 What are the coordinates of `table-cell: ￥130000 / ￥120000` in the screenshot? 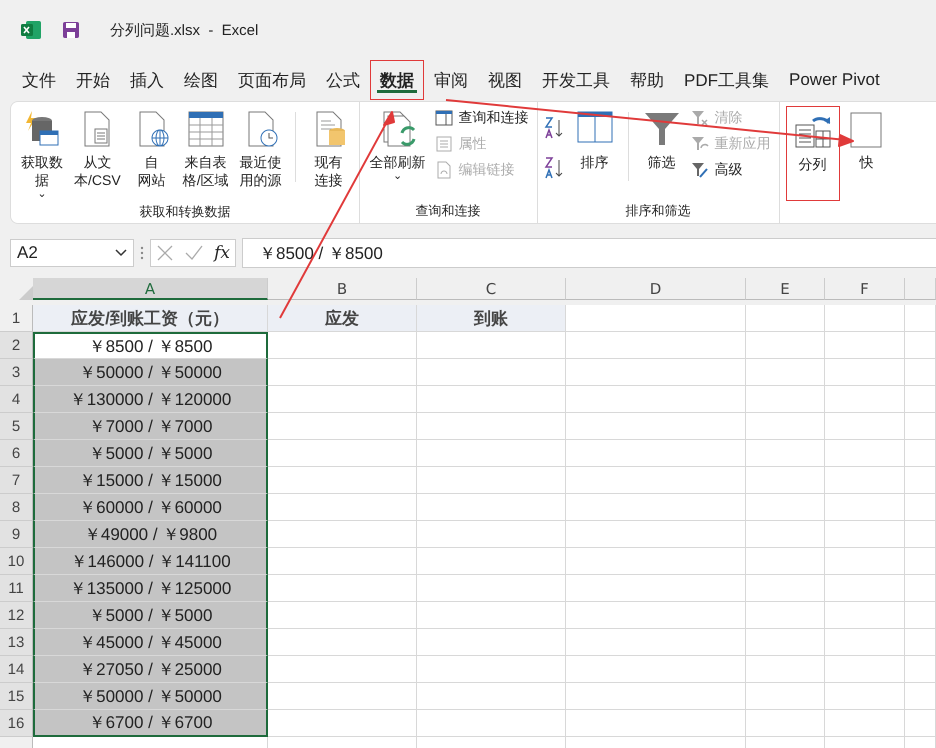 It's located at (150, 399).